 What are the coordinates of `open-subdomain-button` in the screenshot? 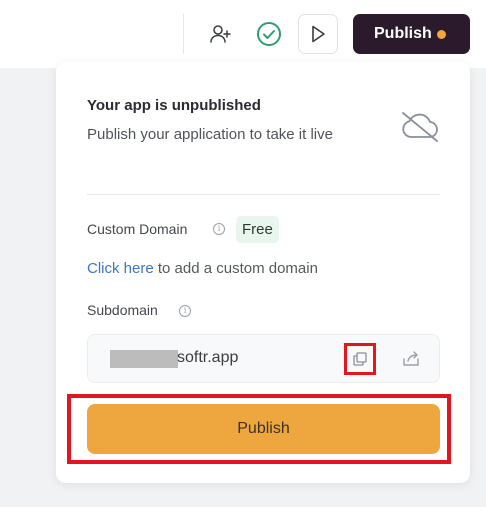 It's located at (411, 359).